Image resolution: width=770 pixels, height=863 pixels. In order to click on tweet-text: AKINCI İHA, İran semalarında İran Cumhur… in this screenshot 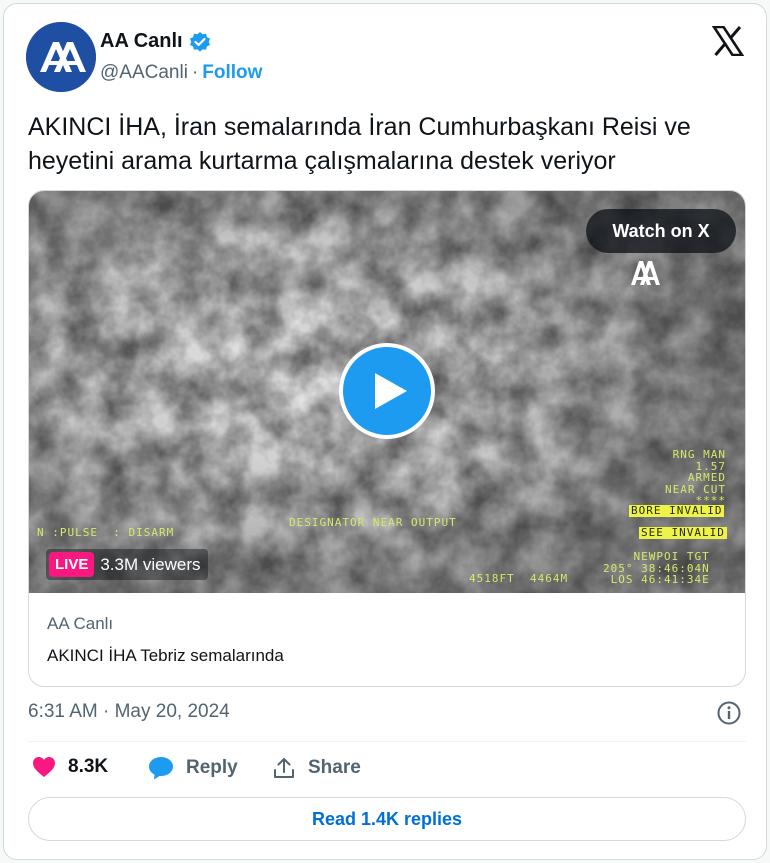, I will do `click(359, 144)`.